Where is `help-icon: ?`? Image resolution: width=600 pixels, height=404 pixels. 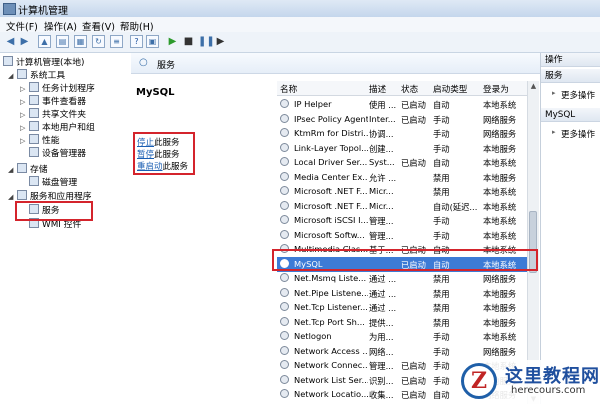
help-icon: ? is located at coordinates (136, 41).